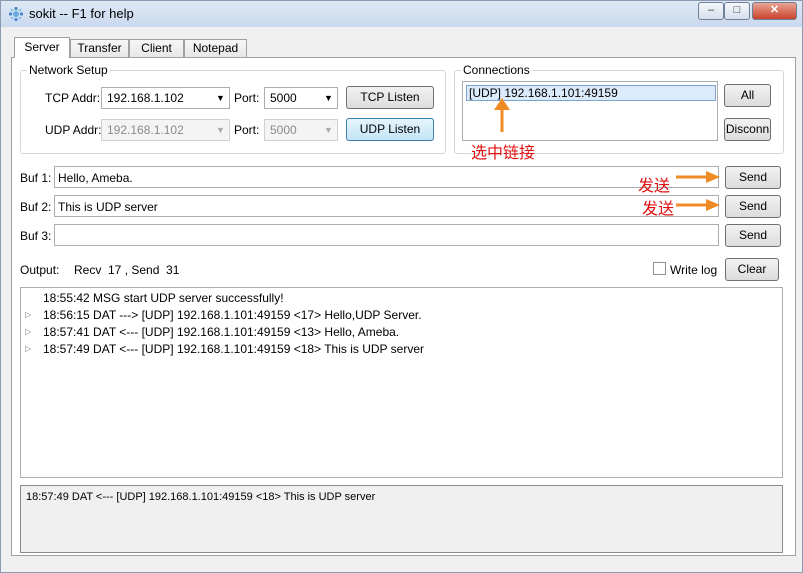 This screenshot has height=573, width=803. What do you see at coordinates (752, 269) in the screenshot?
I see `clear-button: Clear` at bounding box center [752, 269].